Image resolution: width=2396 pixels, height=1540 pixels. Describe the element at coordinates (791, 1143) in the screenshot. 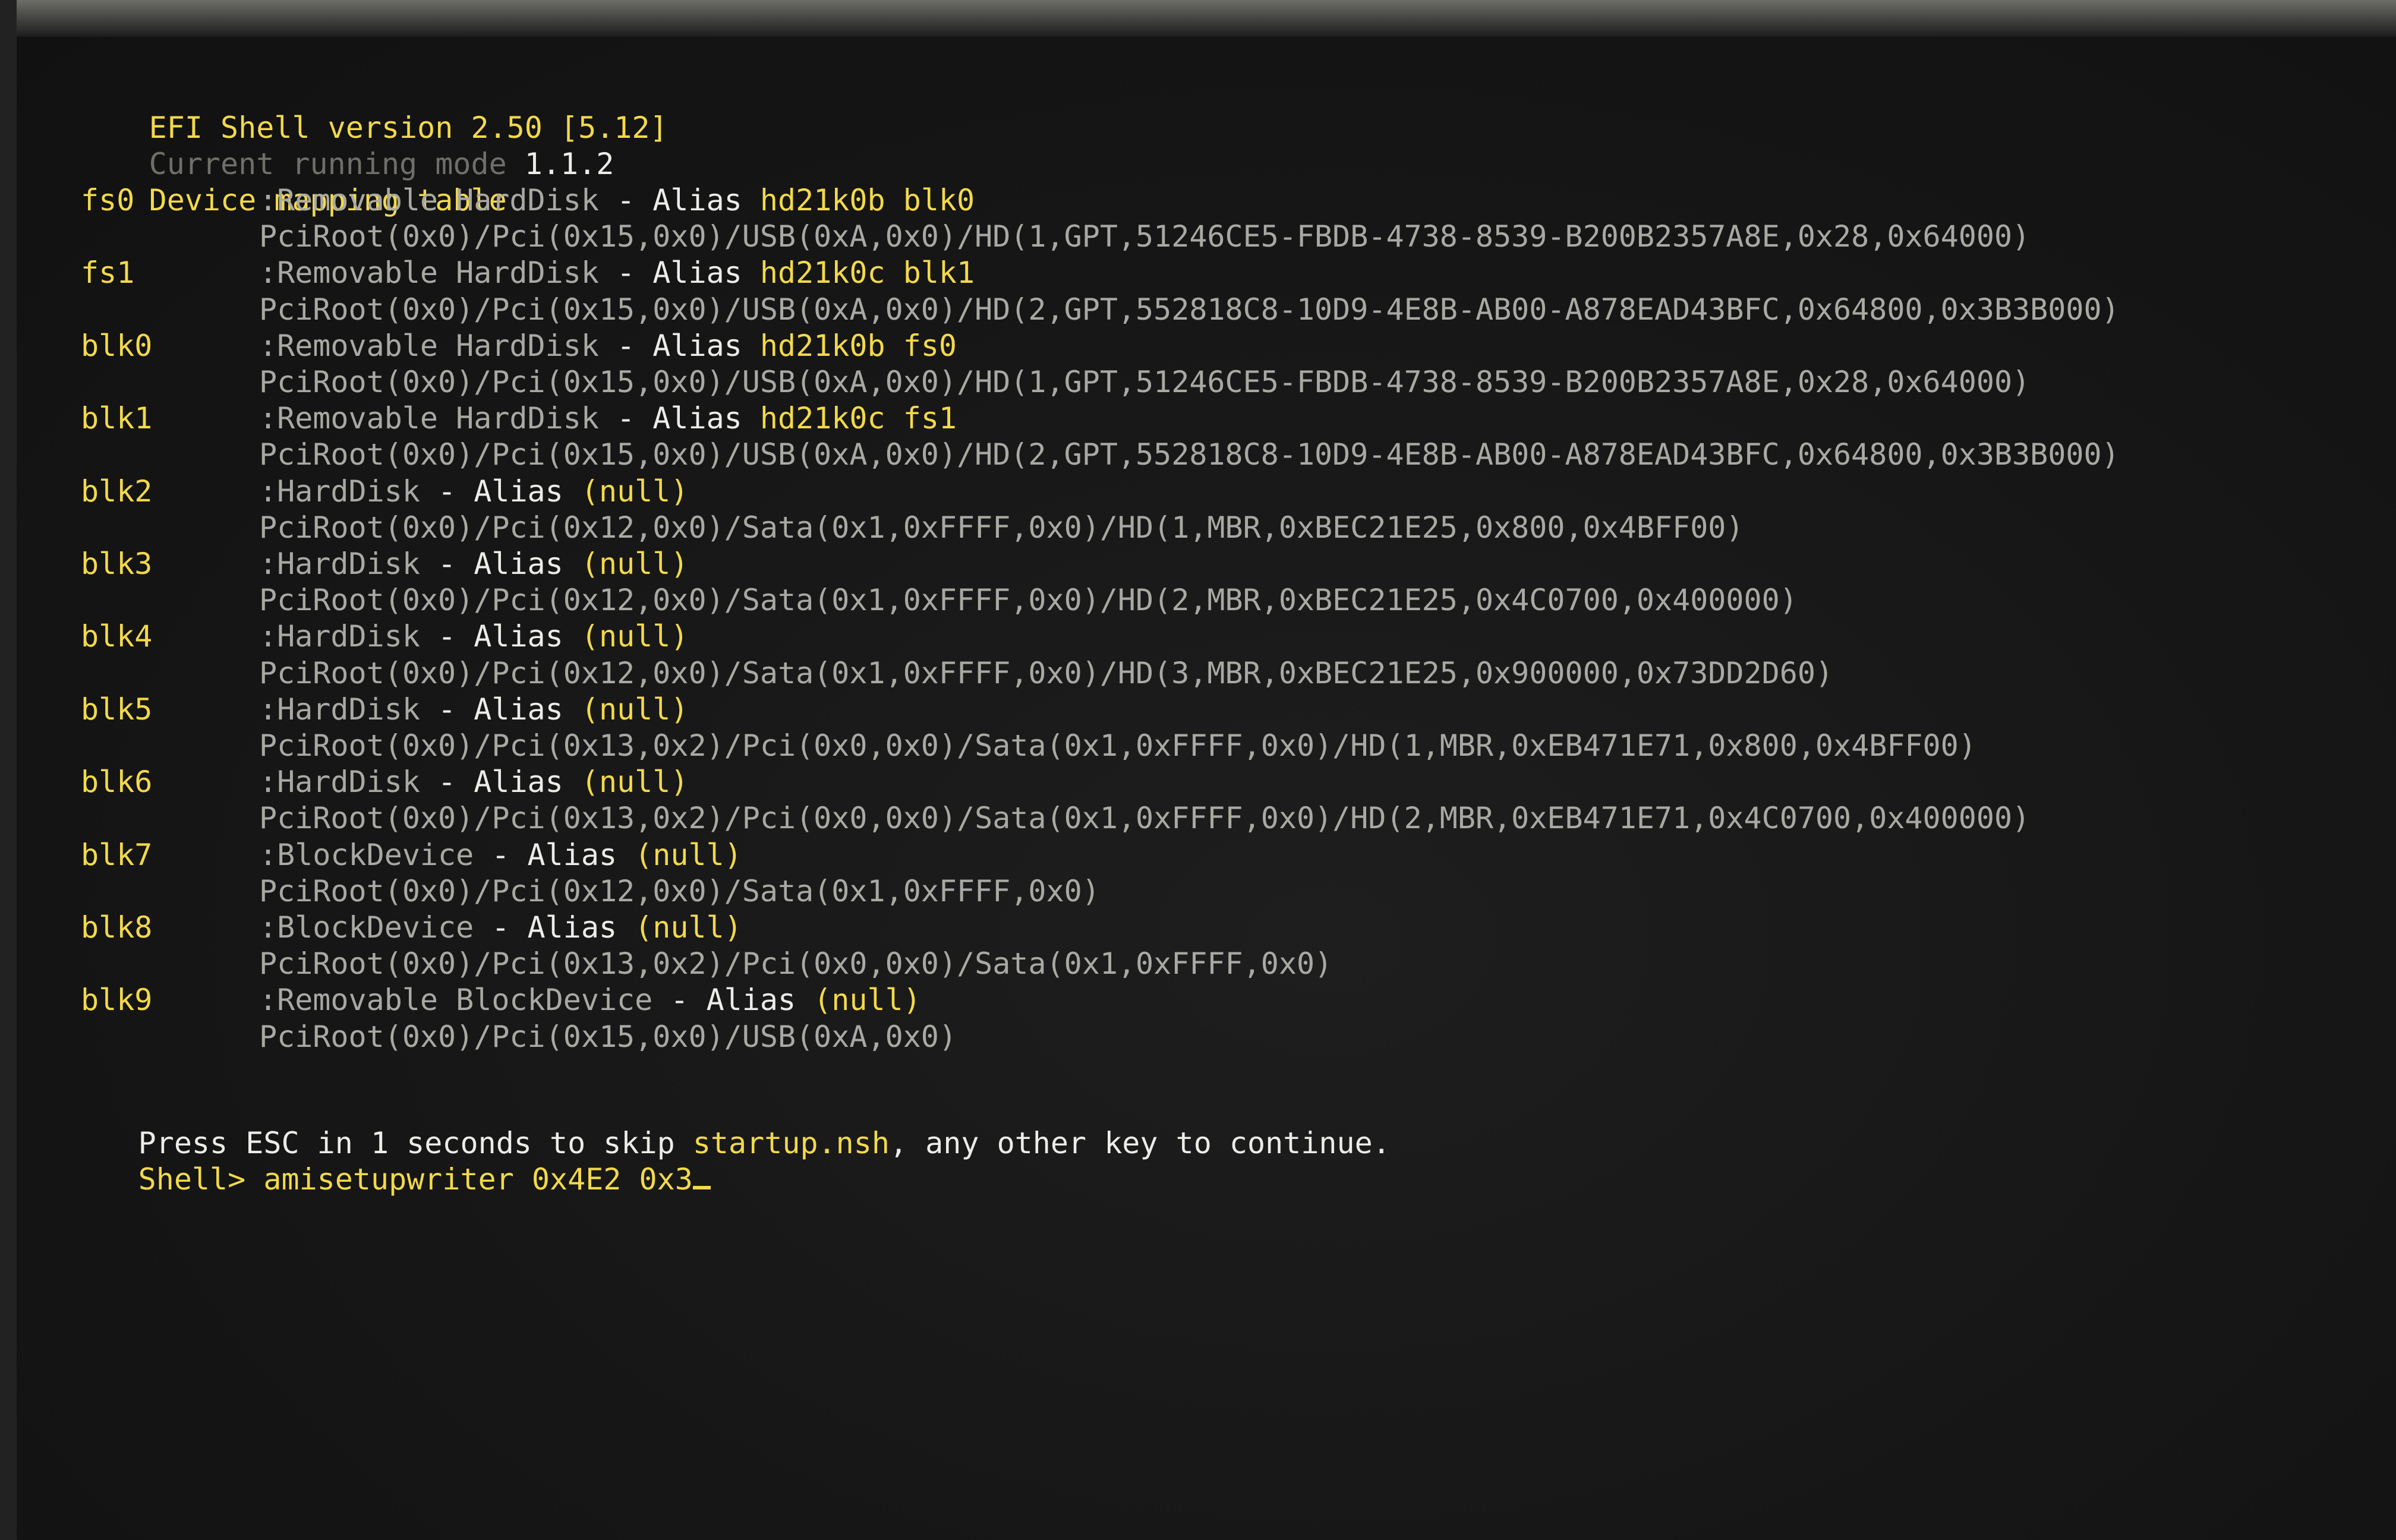

I see `startup-nsh-file: startup.nsh` at that location.